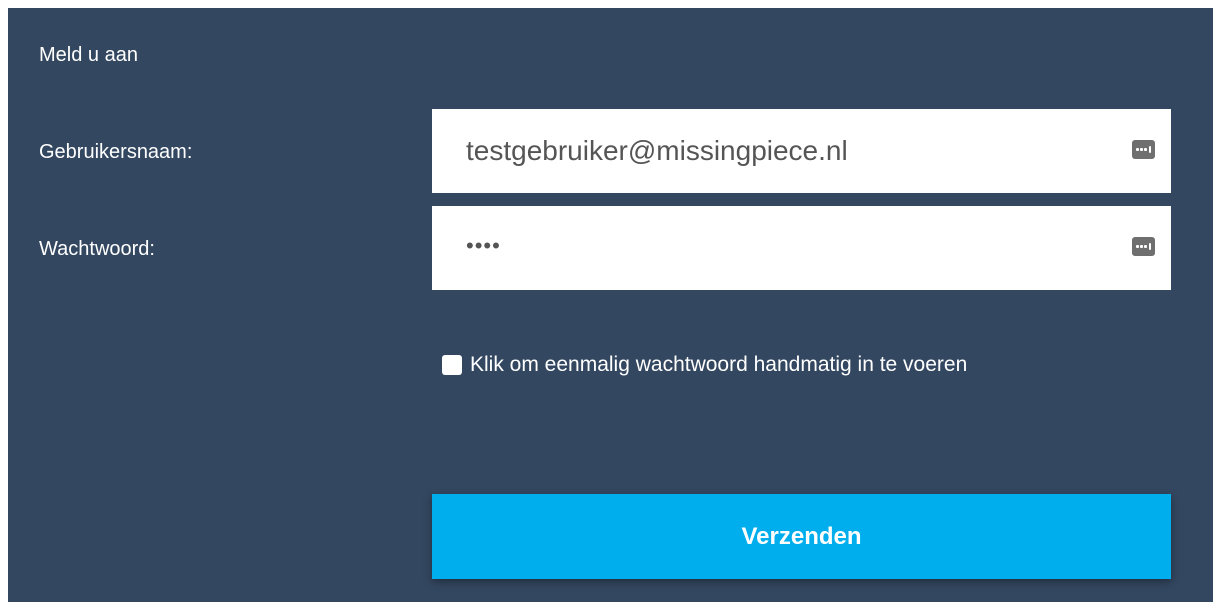 This screenshot has width=1215, height=602. What do you see at coordinates (483, 246) in the screenshot?
I see `password-value: ••••` at bounding box center [483, 246].